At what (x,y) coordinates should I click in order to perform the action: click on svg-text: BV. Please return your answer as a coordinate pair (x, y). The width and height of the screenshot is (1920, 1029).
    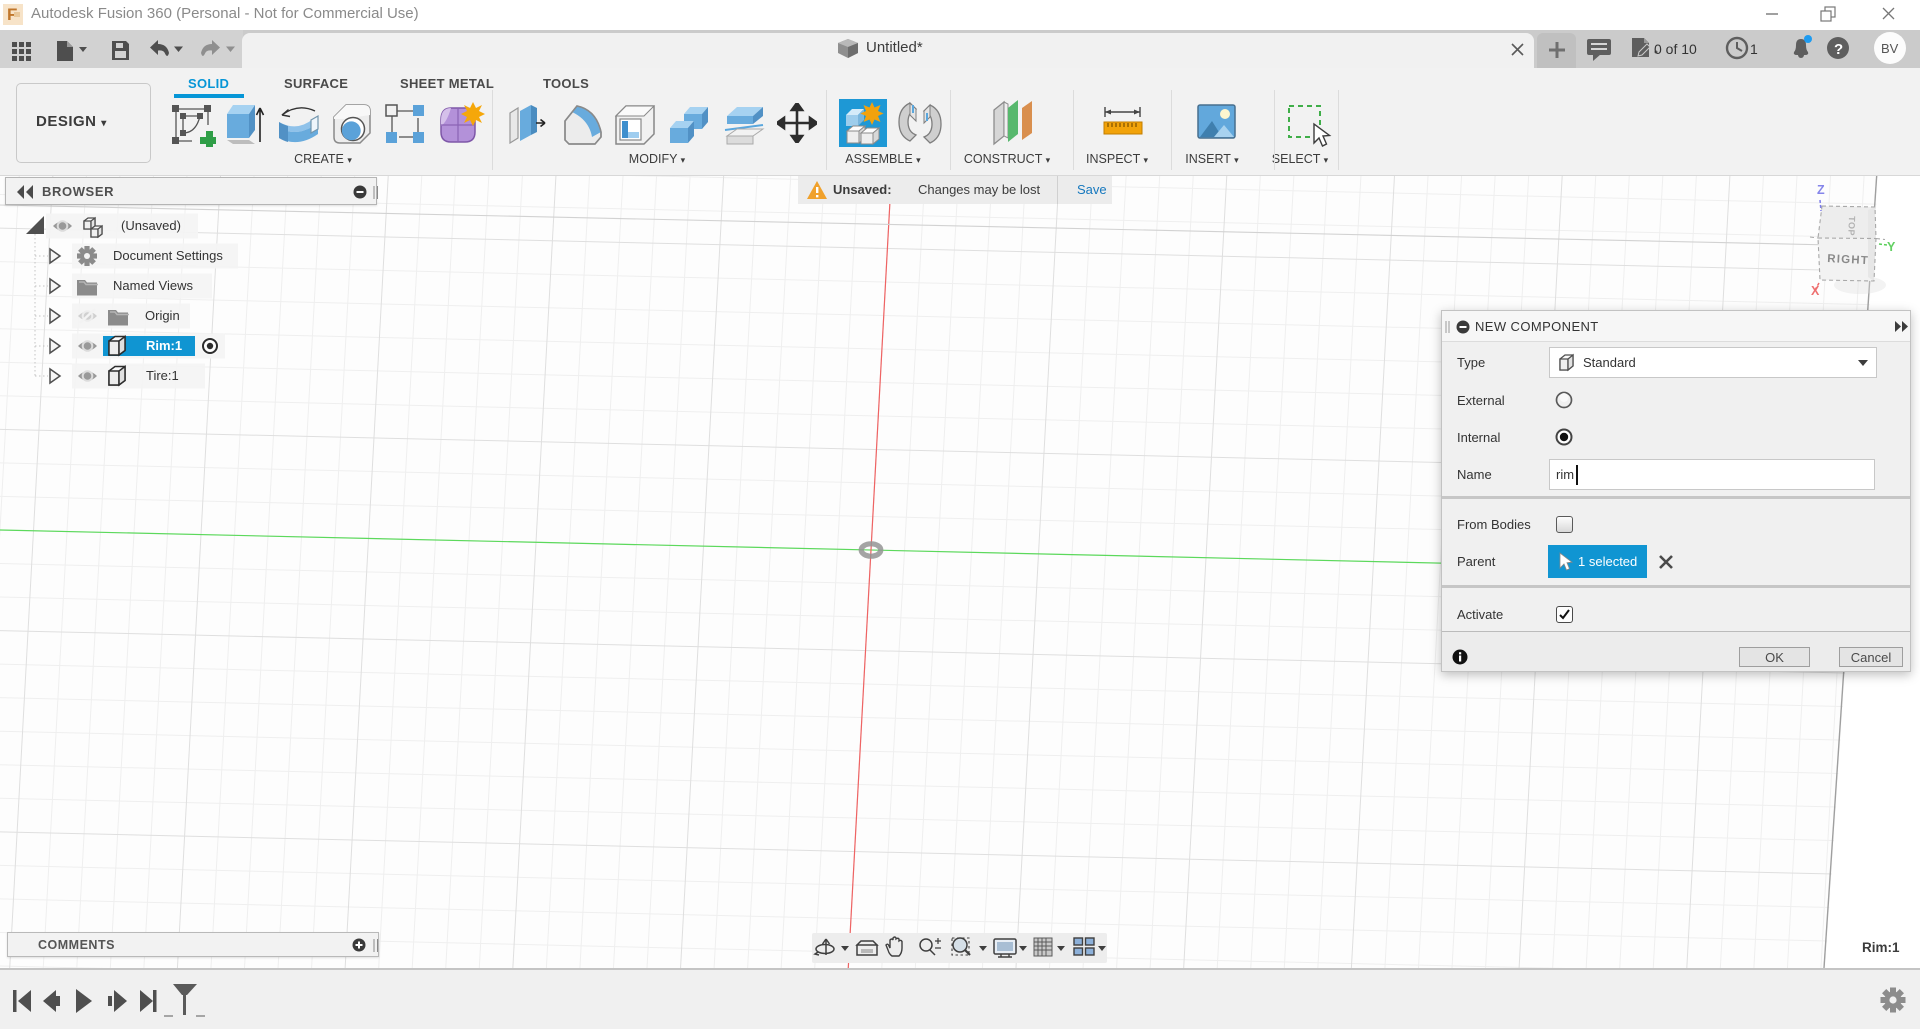
    Looking at the image, I should click on (1890, 48).